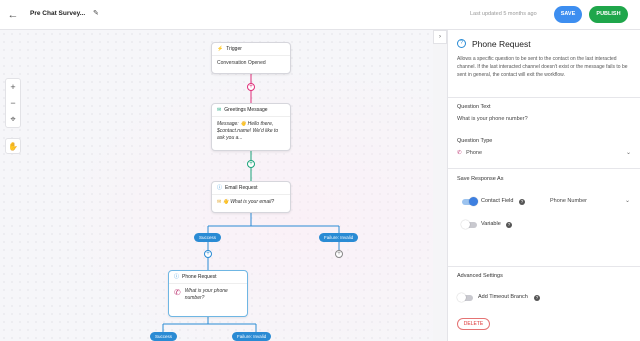  What do you see at coordinates (13, 15) in the screenshot?
I see `back-arrow-icon: ←` at bounding box center [13, 15].